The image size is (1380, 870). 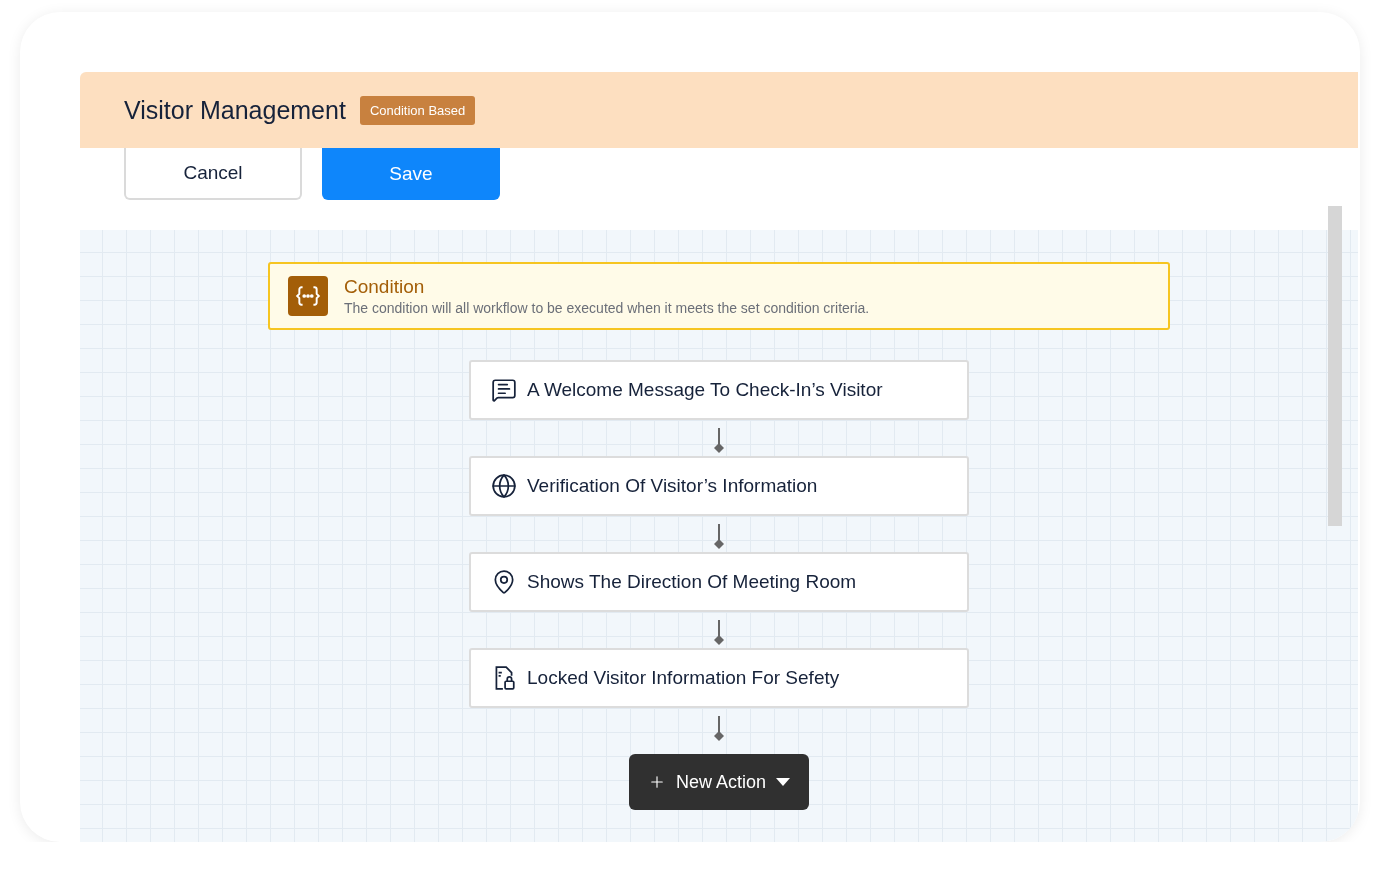 I want to click on step-label: A Welcome Message To Check-In’s Visitor, so click(x=705, y=390).